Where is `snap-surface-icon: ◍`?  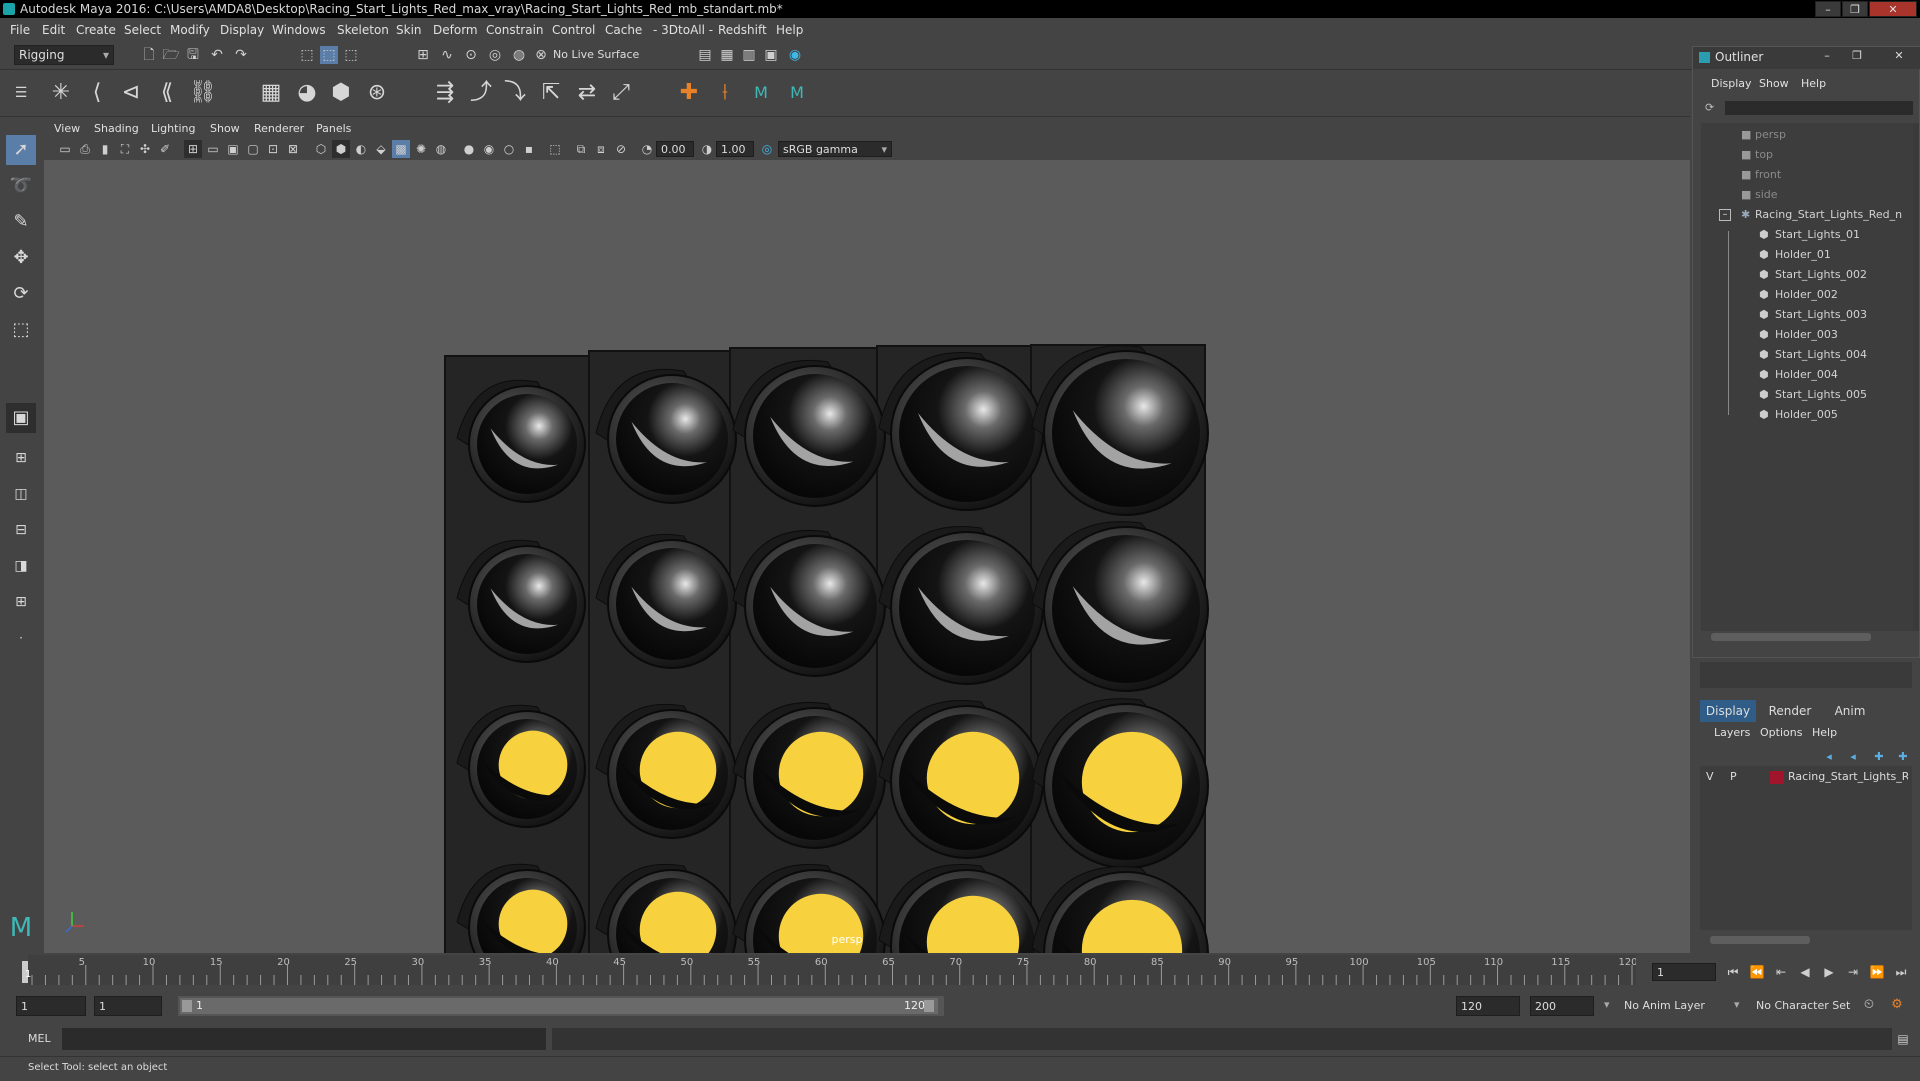 snap-surface-icon: ◍ is located at coordinates (519, 55).